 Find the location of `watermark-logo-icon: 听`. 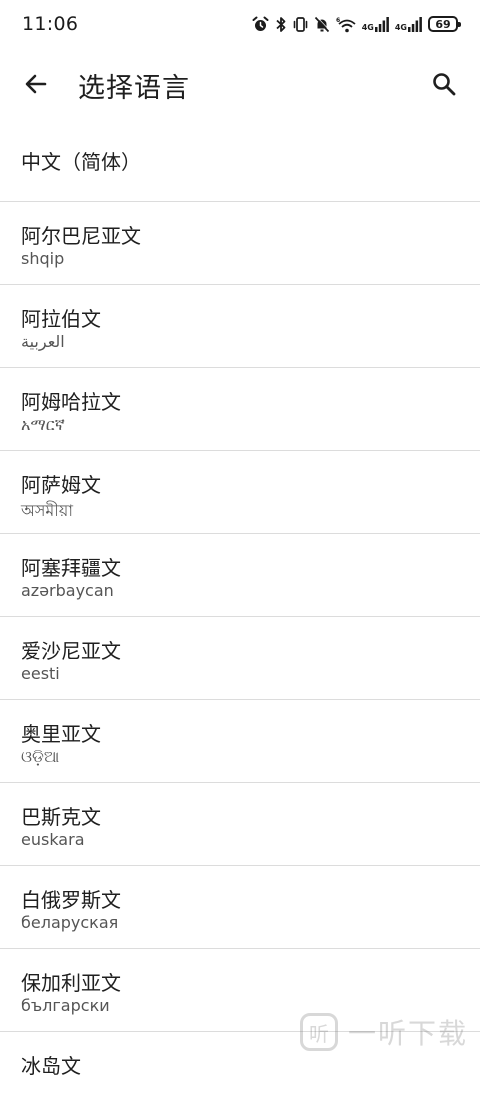

watermark-logo-icon: 听 is located at coordinates (318, 1032).